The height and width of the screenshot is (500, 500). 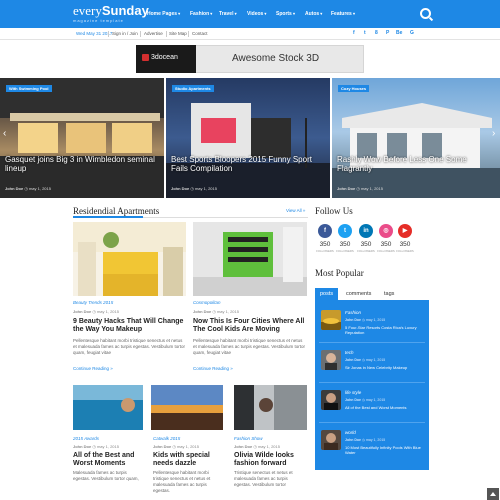 I want to click on slide-meta: John Doe ◷ may 1, 2015, so click(x=360, y=188).